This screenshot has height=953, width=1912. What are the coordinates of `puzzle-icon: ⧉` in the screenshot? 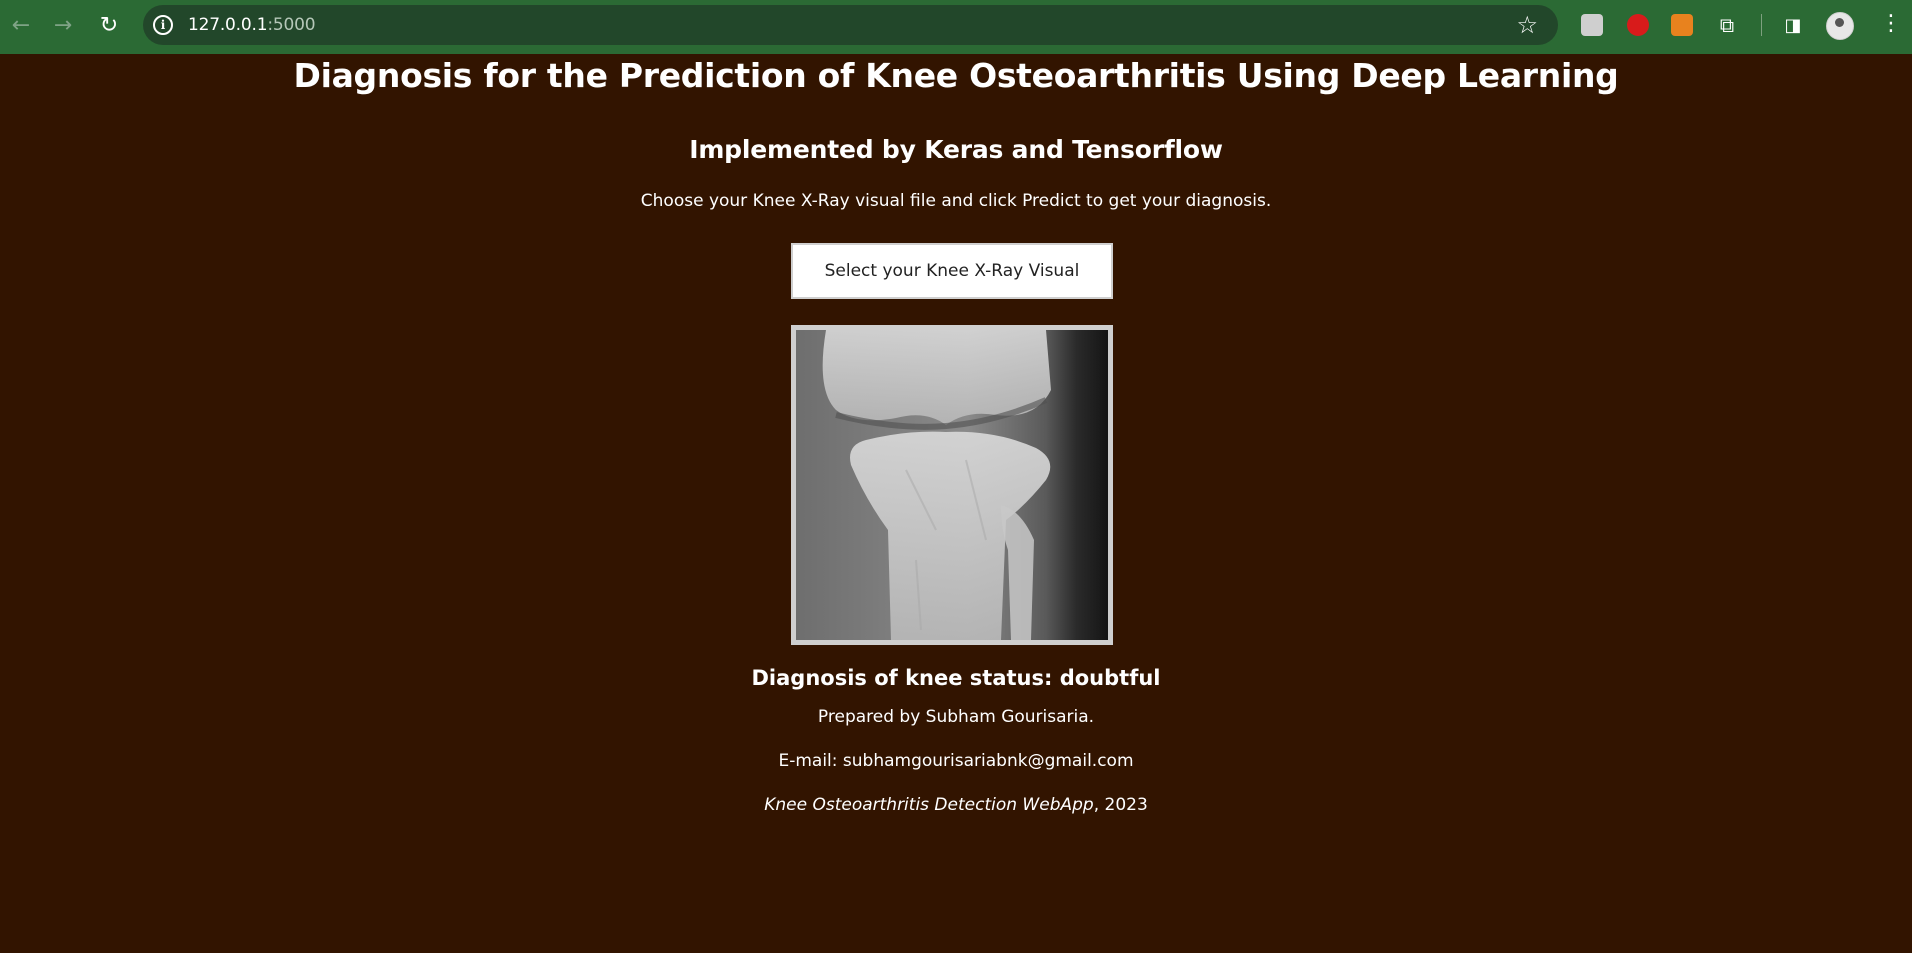 It's located at (1727, 25).